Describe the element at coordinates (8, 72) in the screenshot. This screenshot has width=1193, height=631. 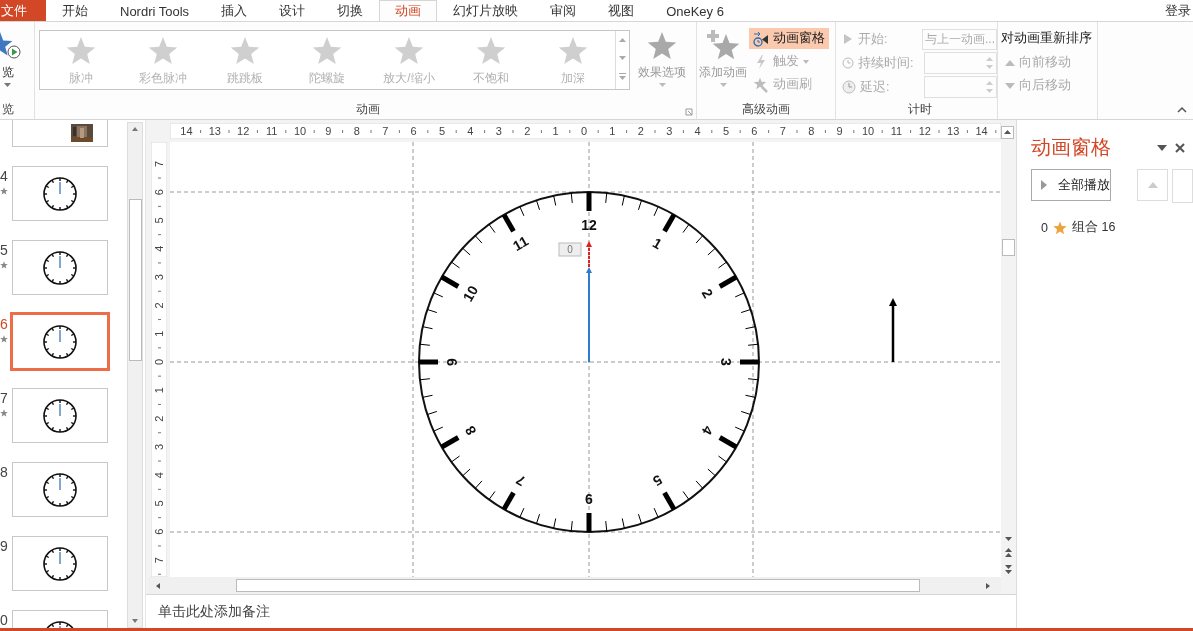
I see `preview-label: 览` at that location.